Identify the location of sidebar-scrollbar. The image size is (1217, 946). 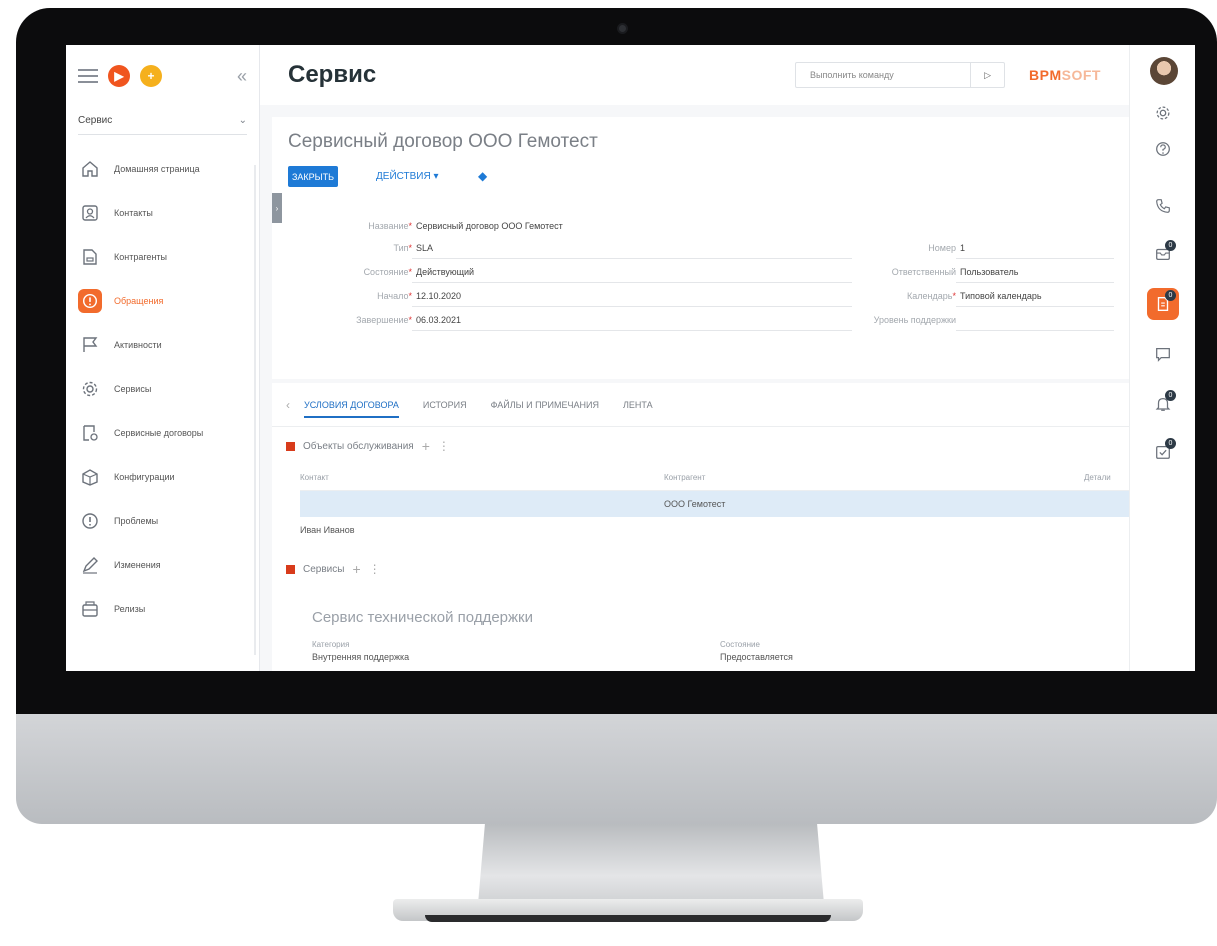
(255, 410).